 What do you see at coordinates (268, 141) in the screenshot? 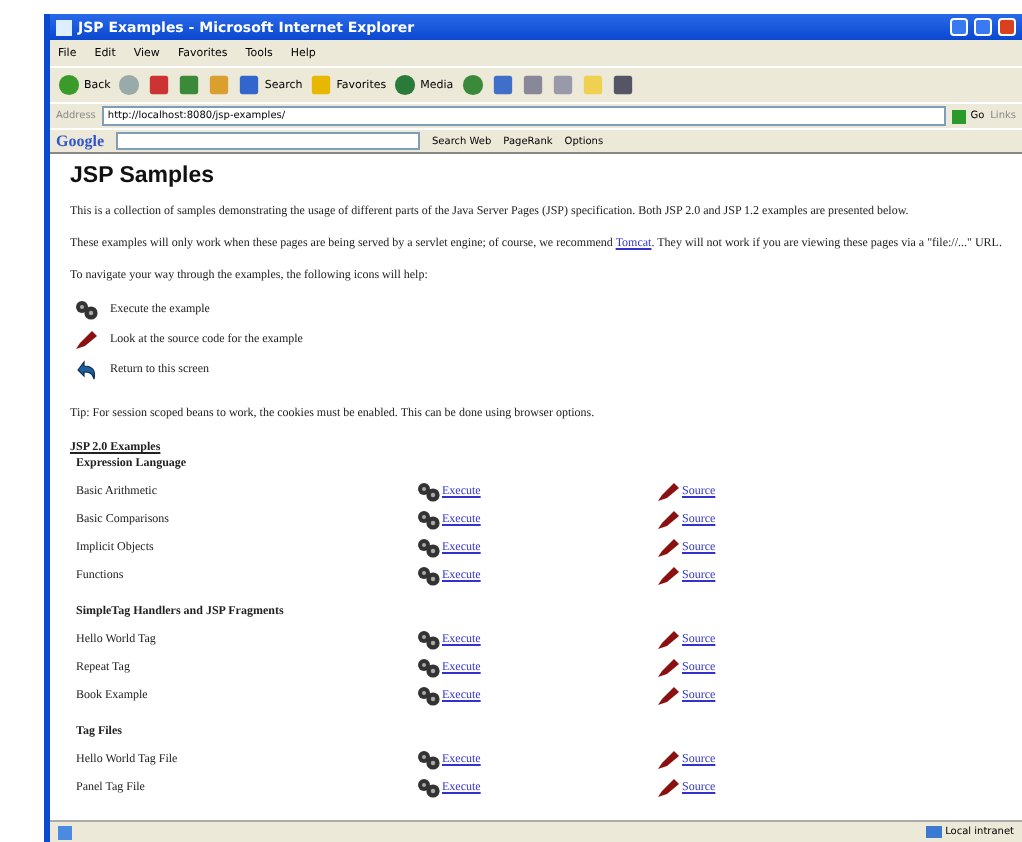
I see `google-search-field` at bounding box center [268, 141].